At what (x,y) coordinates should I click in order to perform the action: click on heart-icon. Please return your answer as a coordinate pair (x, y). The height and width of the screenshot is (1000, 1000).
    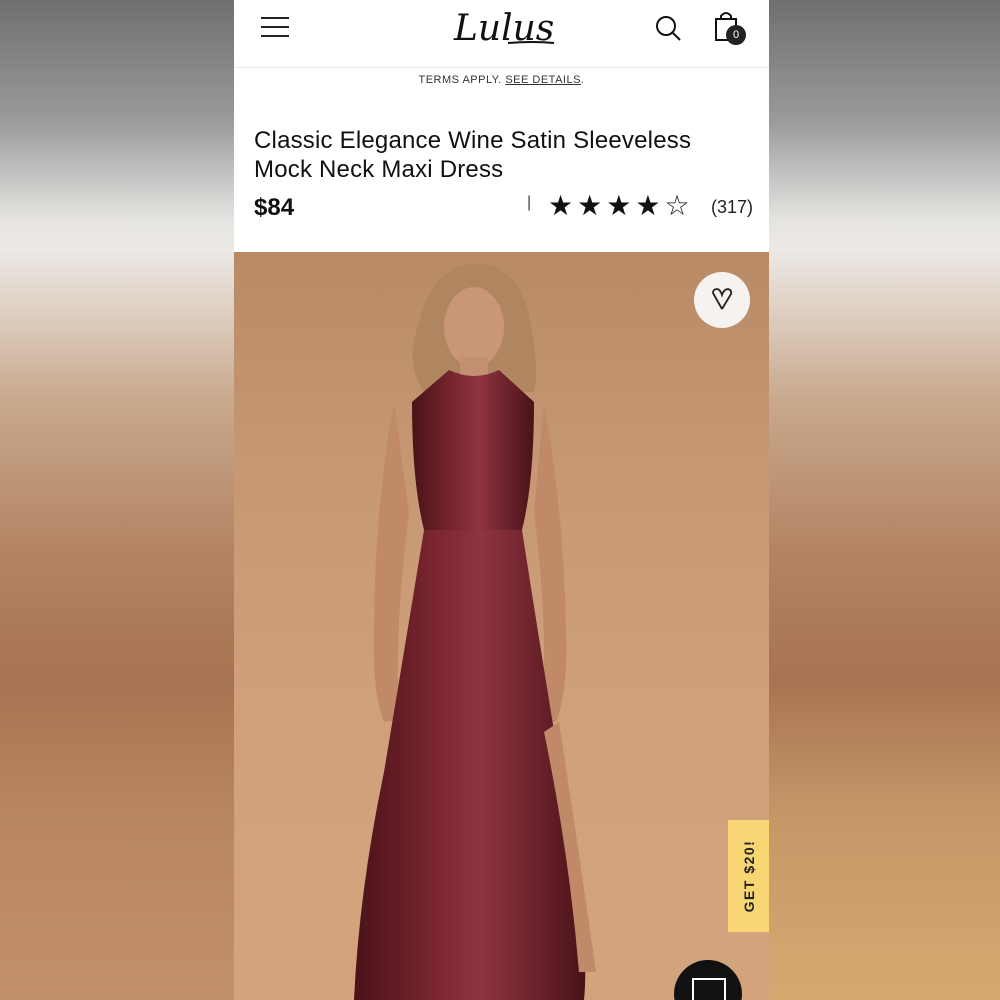
    Looking at the image, I should click on (722, 299).